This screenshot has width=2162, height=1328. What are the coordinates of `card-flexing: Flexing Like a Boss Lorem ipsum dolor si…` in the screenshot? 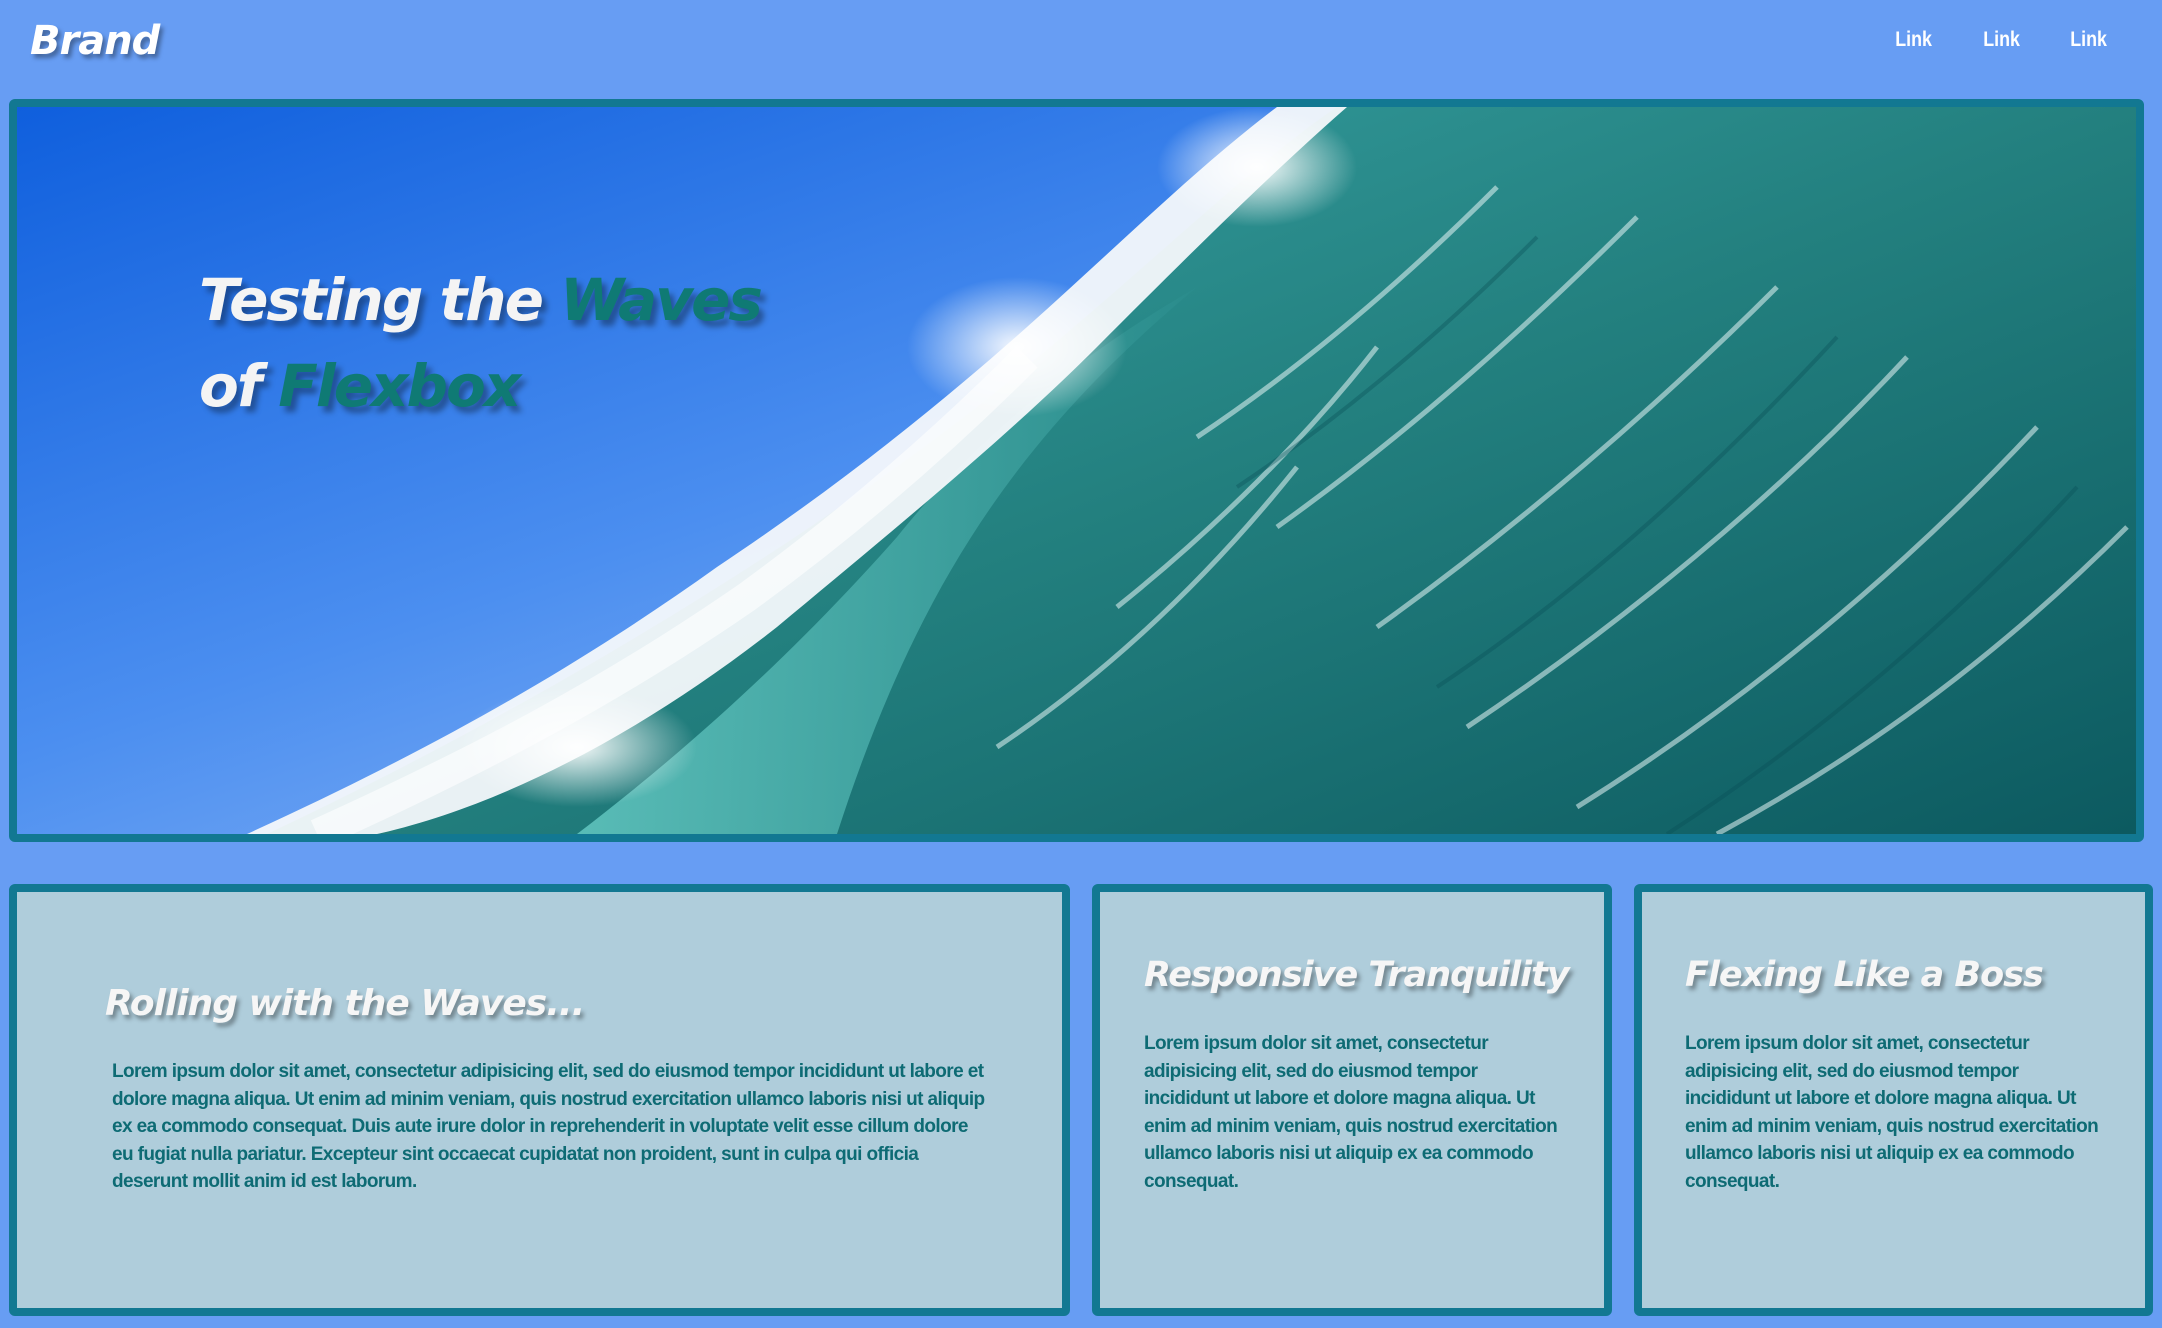 It's located at (1893, 1100).